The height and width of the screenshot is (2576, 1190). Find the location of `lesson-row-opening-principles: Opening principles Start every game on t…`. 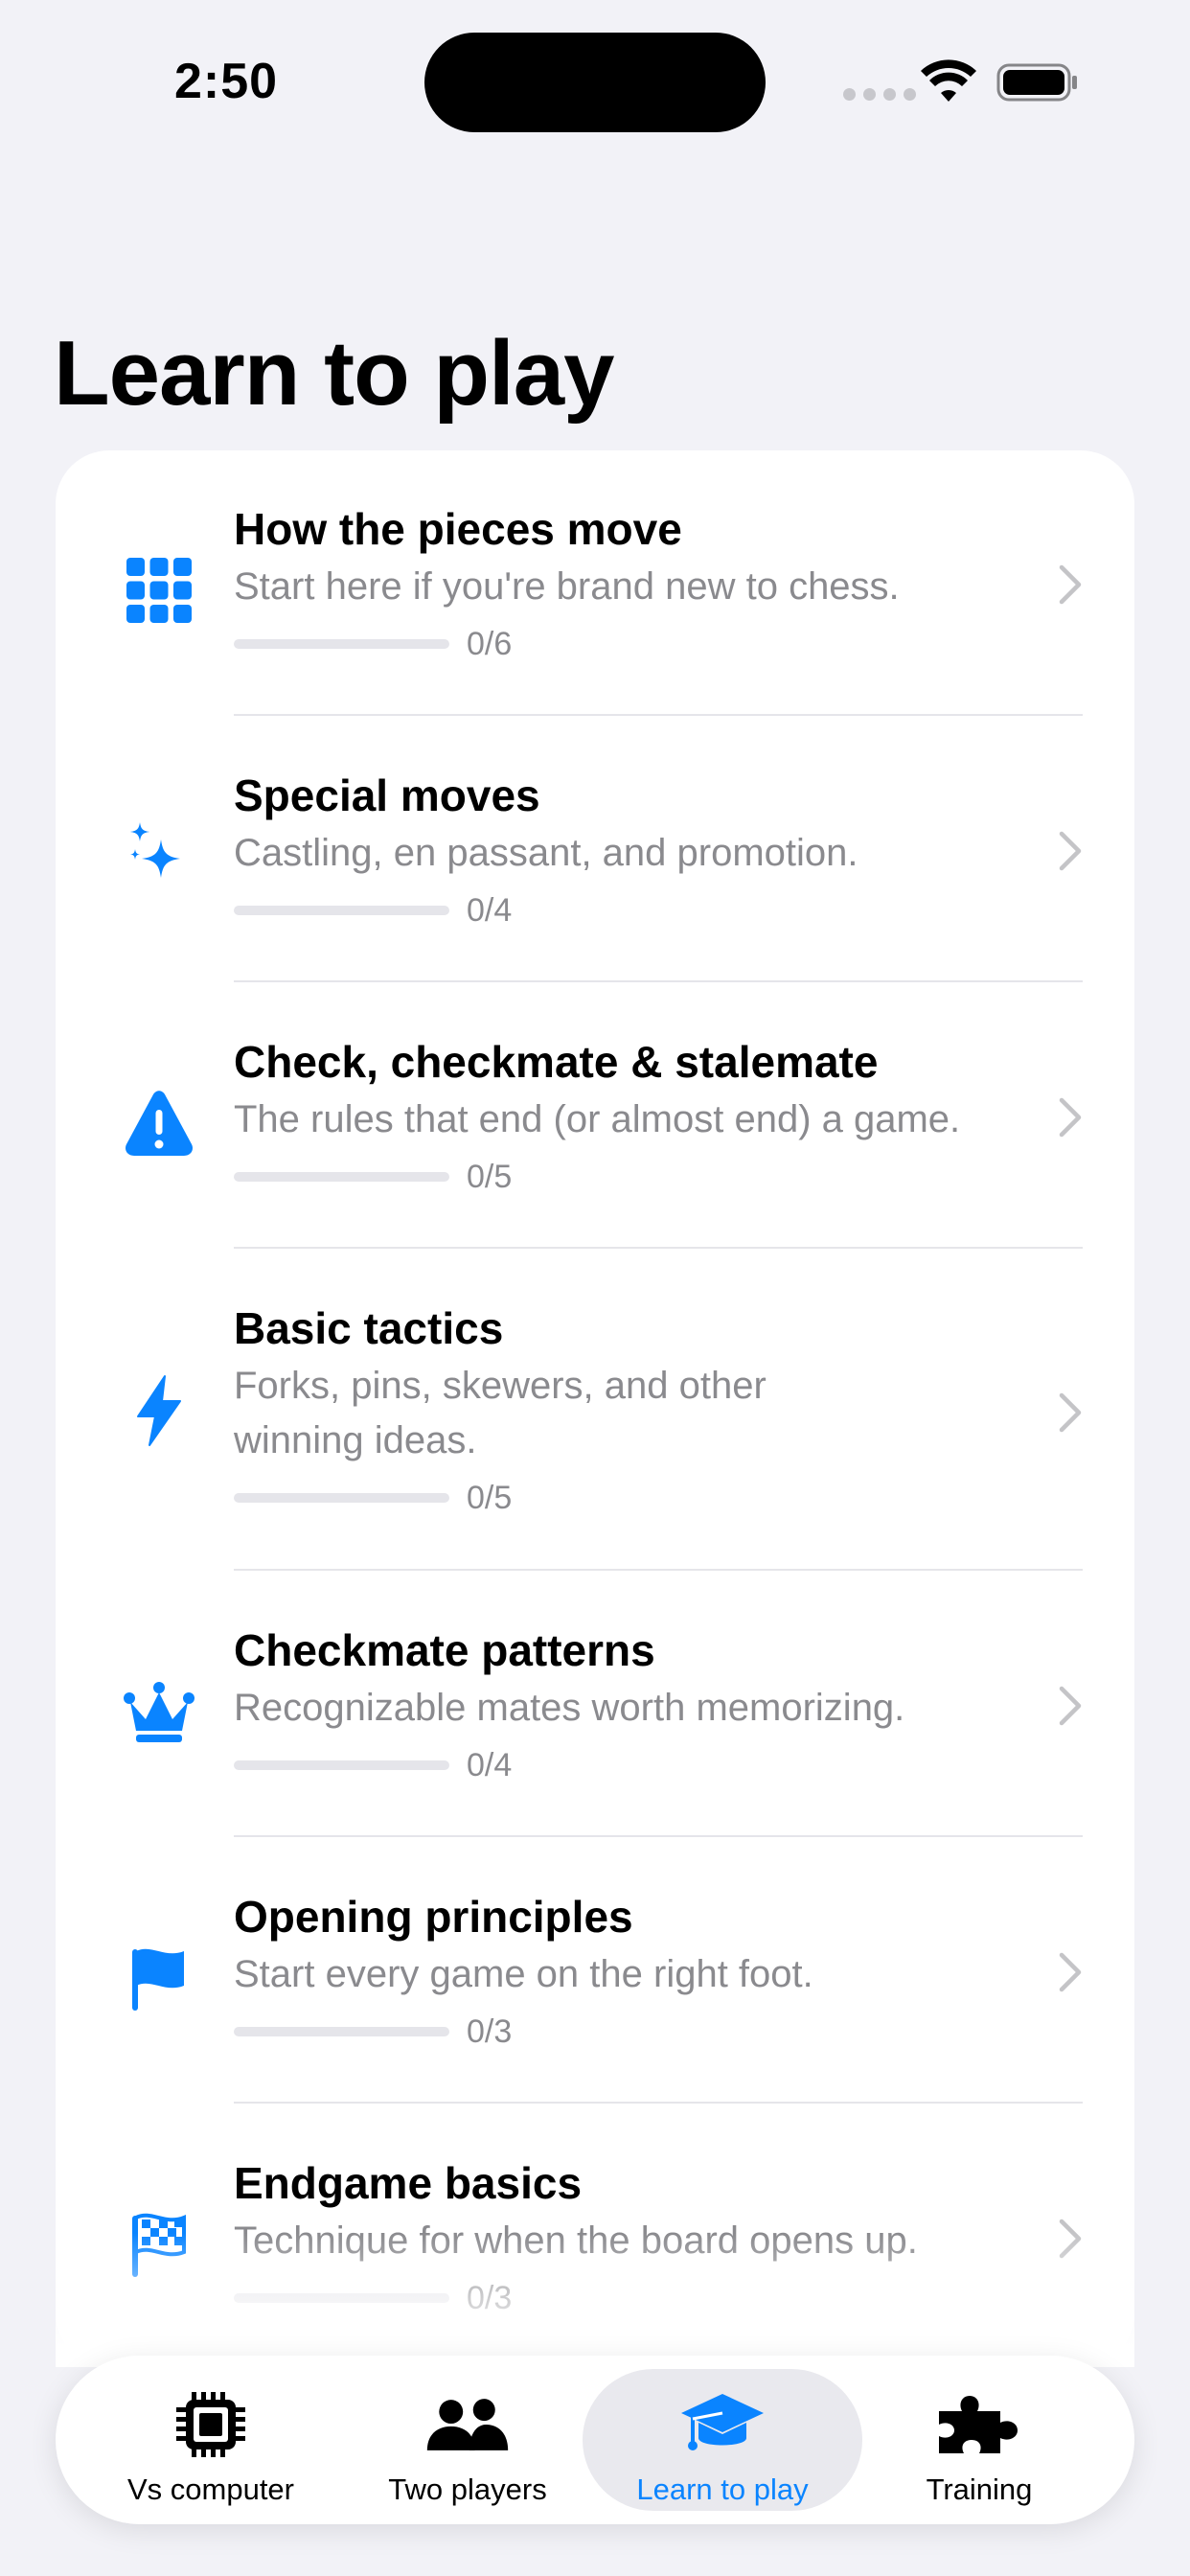

lesson-row-opening-principles: Opening principles Start every game on t… is located at coordinates (595, 1970).